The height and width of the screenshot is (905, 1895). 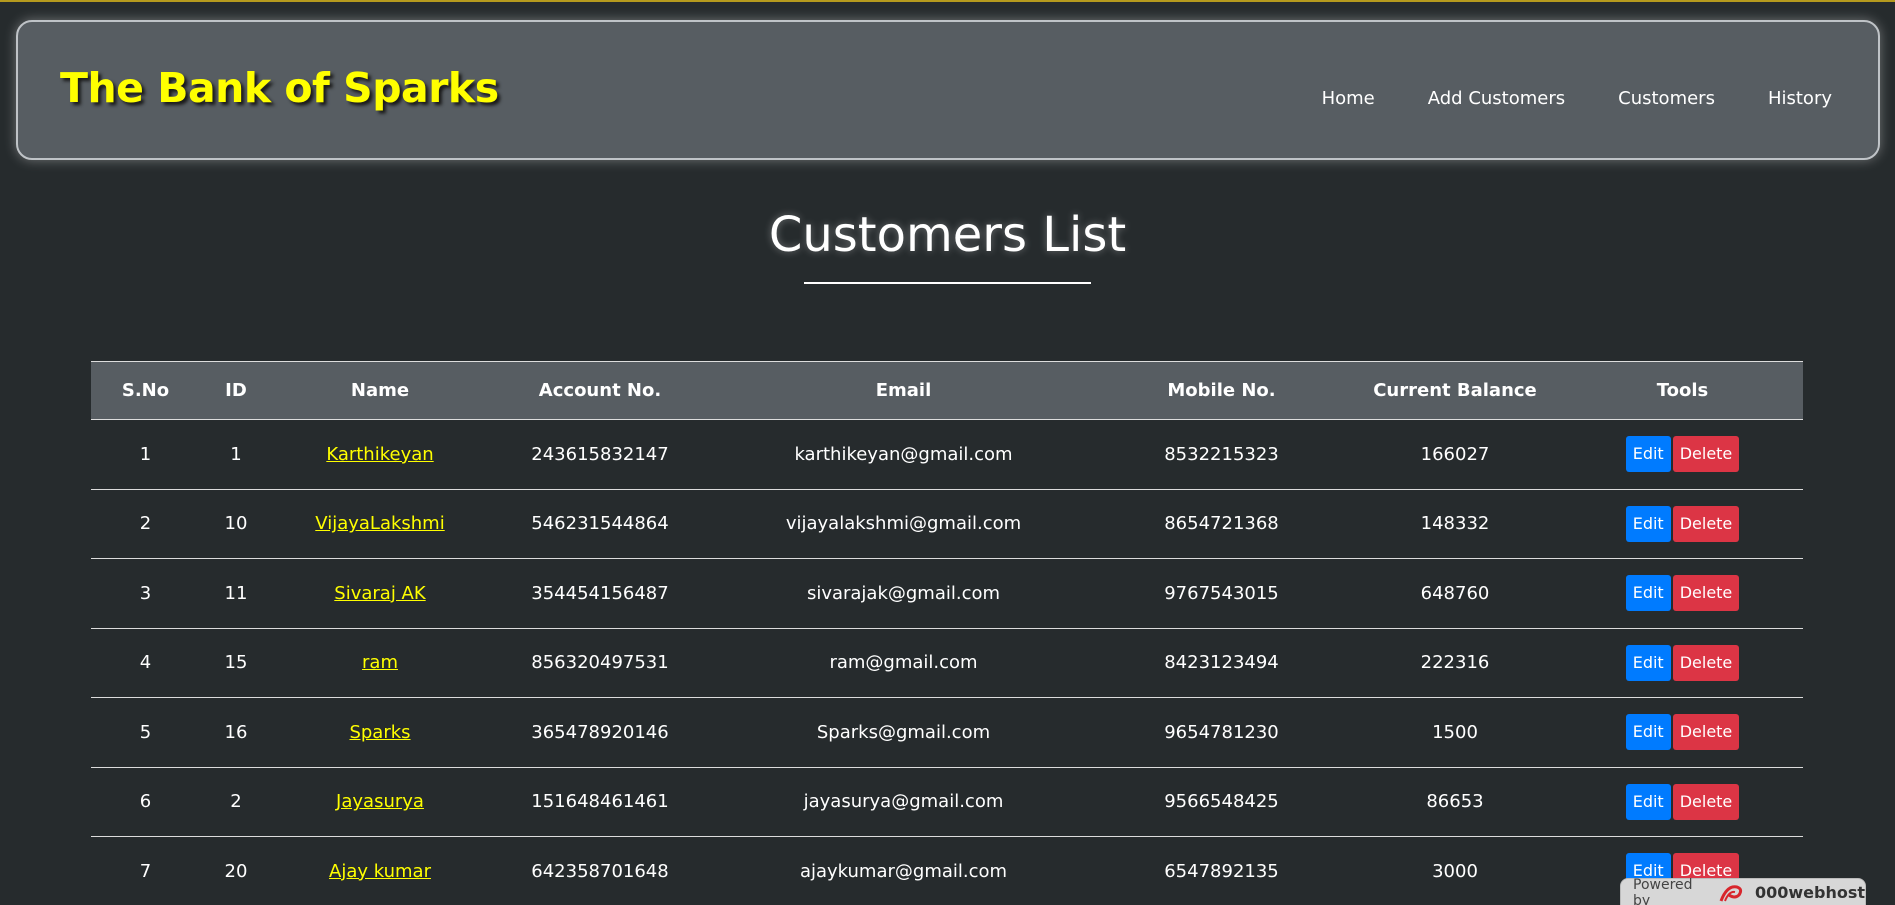 I want to click on cell-sno: 3, so click(x=145, y=593).